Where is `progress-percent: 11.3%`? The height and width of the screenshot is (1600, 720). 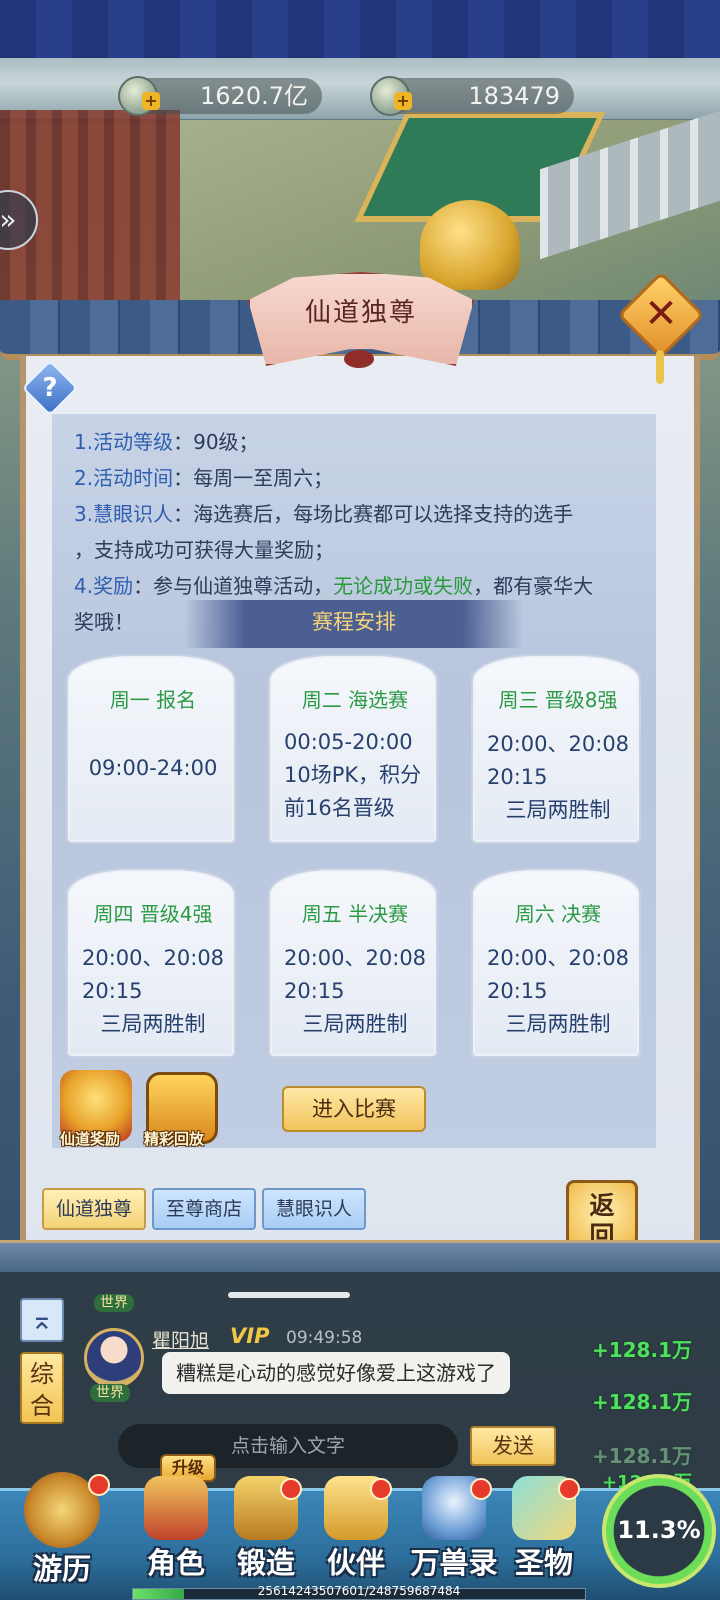 progress-percent: 11.3% is located at coordinates (659, 1530).